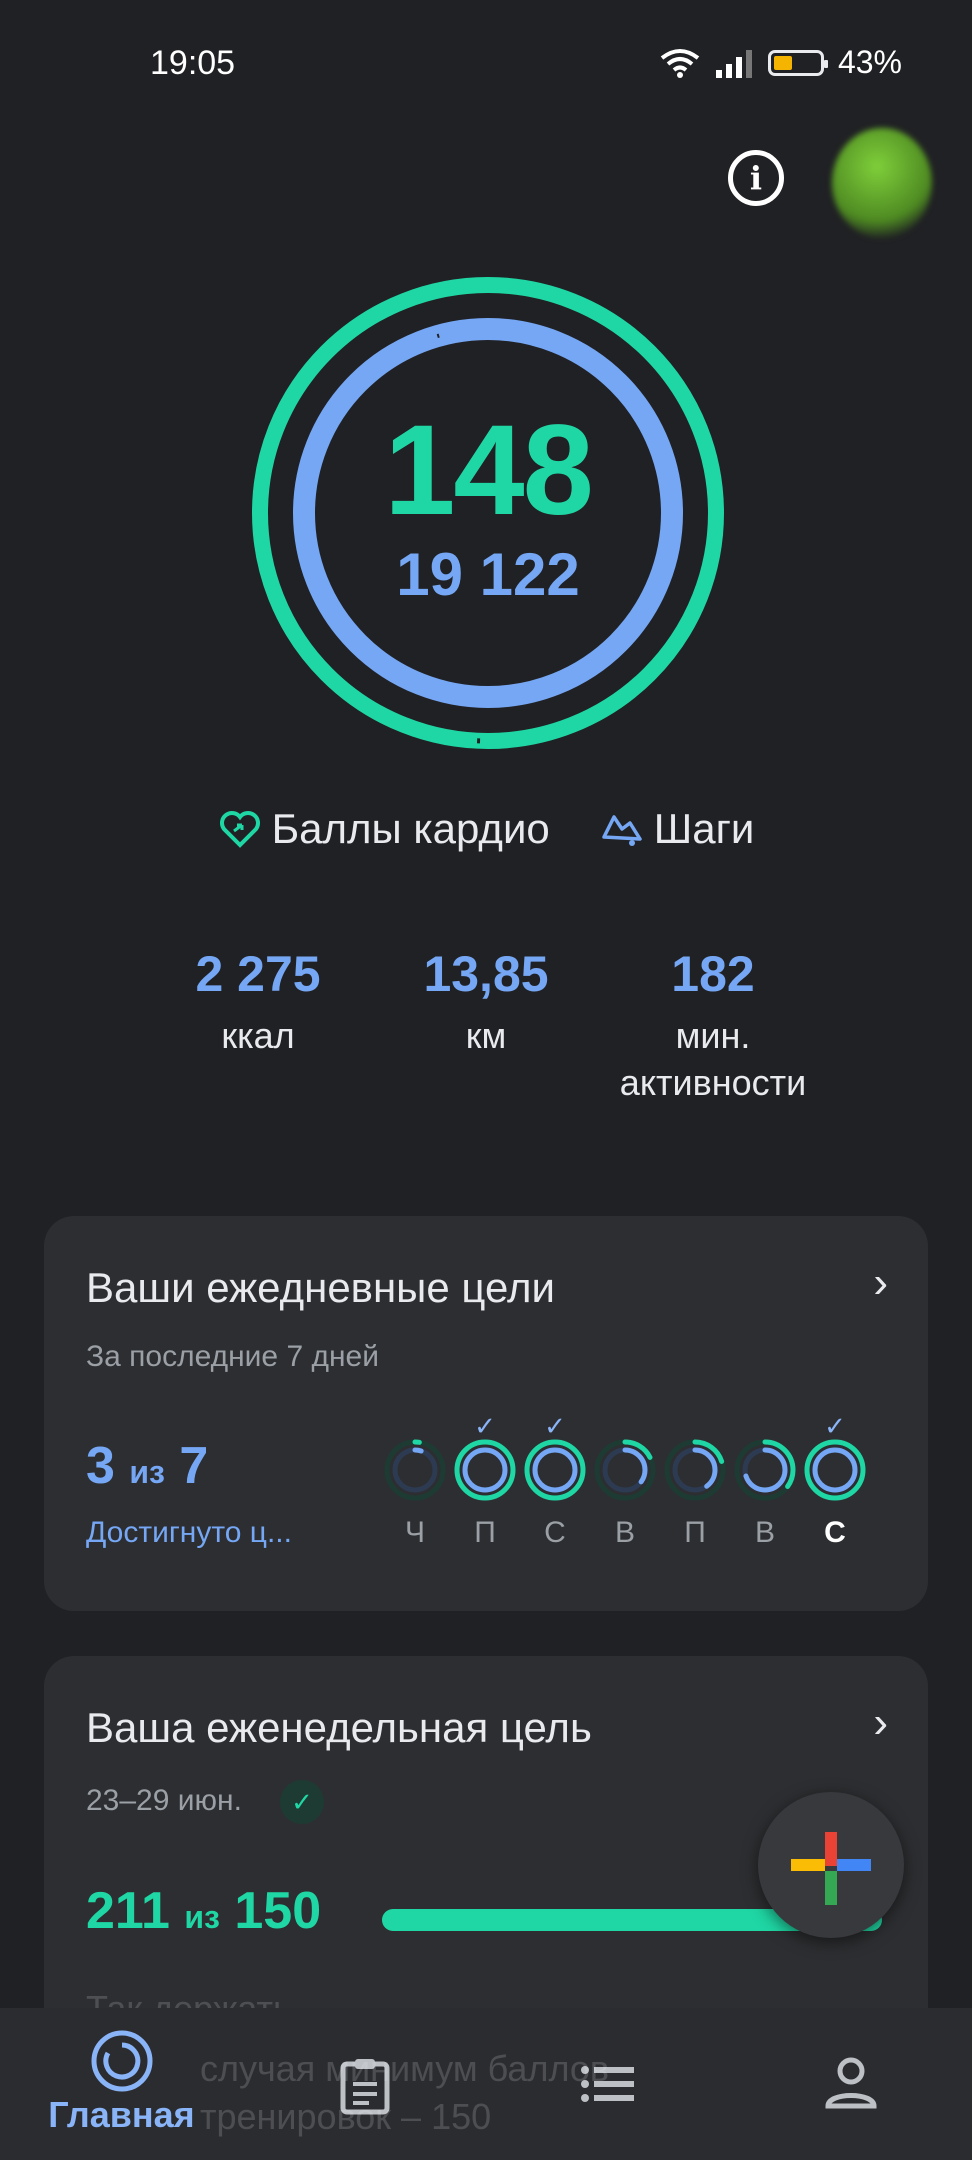 This screenshot has height=2160, width=972. I want to click on stat-calories: 2 275 ккал, so click(258, 1002).